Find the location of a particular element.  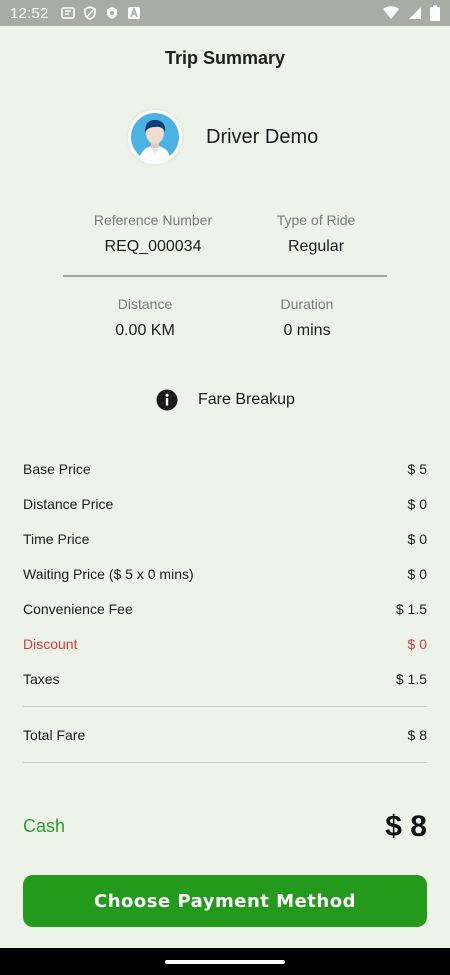

avatar is located at coordinates (155, 137).